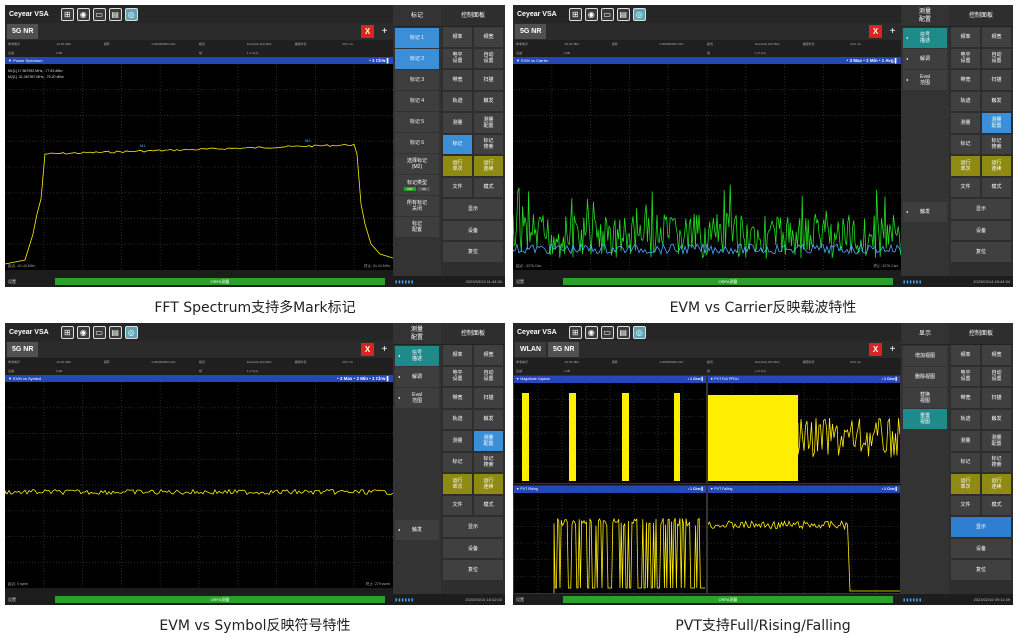  Describe the element at coordinates (417, 143) in the screenshot. I see `marker-6-button: 标记 6` at that location.